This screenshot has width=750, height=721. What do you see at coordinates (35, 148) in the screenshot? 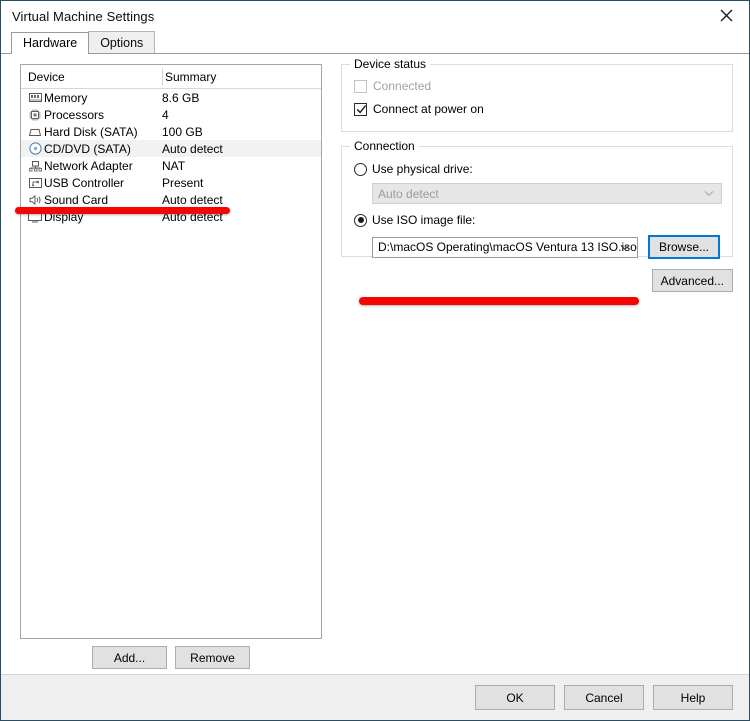
I see `cd-dvd-icon` at bounding box center [35, 148].